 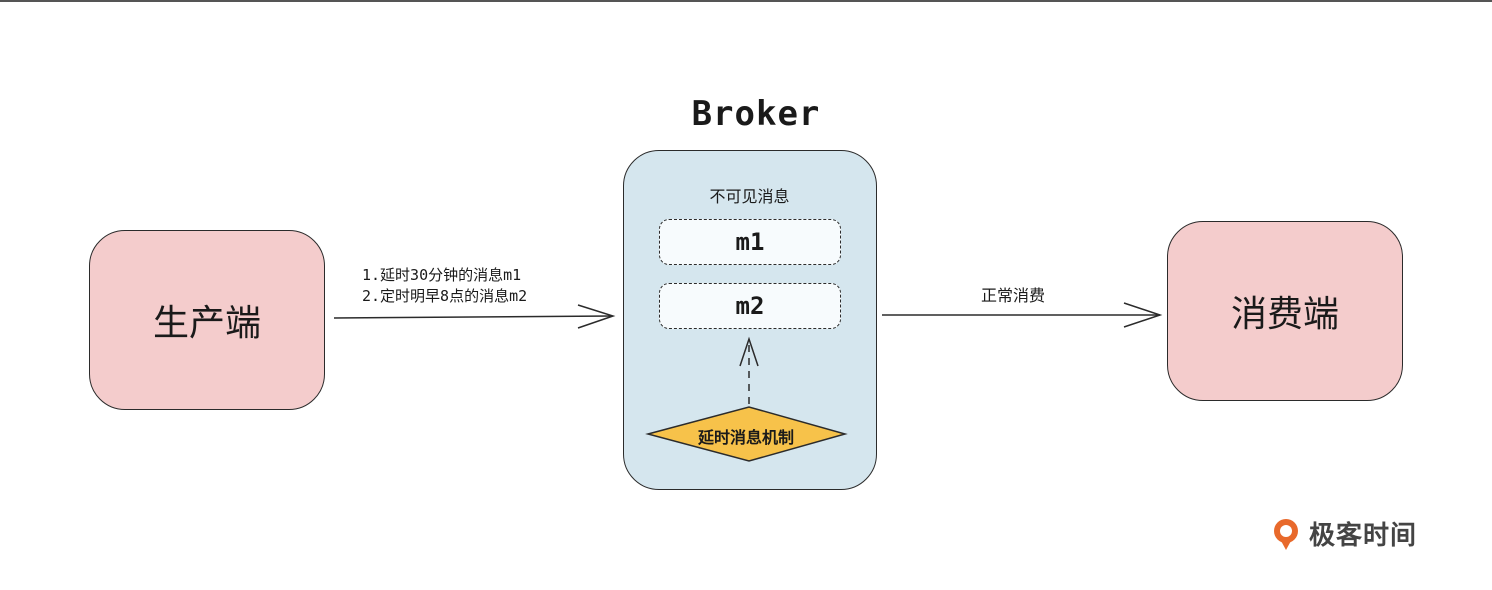 What do you see at coordinates (473, 317) in the screenshot?
I see `send-arrow-line` at bounding box center [473, 317].